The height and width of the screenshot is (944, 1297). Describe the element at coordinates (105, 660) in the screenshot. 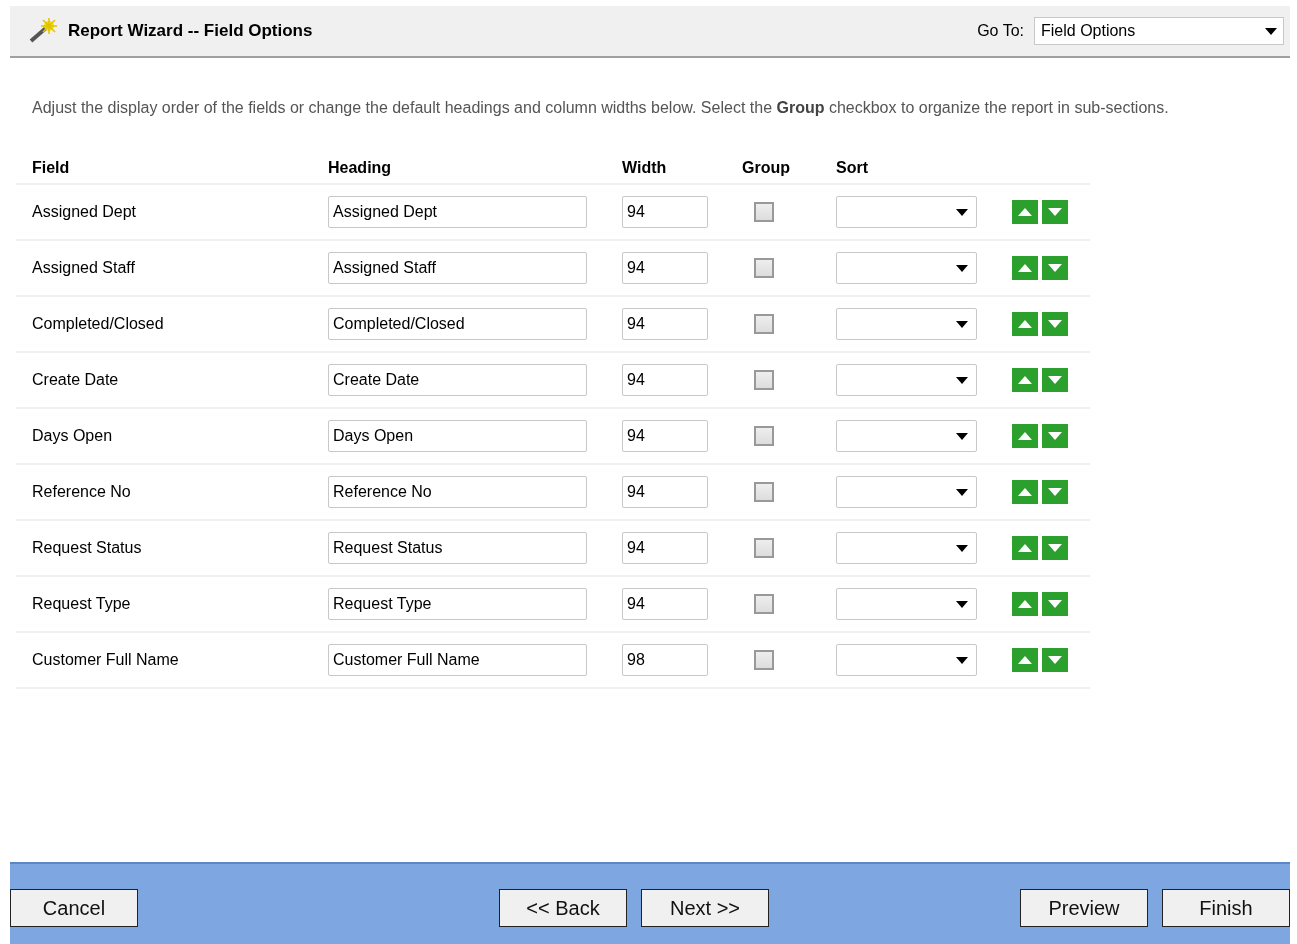

I see `field-name: Customer Full Name` at that location.